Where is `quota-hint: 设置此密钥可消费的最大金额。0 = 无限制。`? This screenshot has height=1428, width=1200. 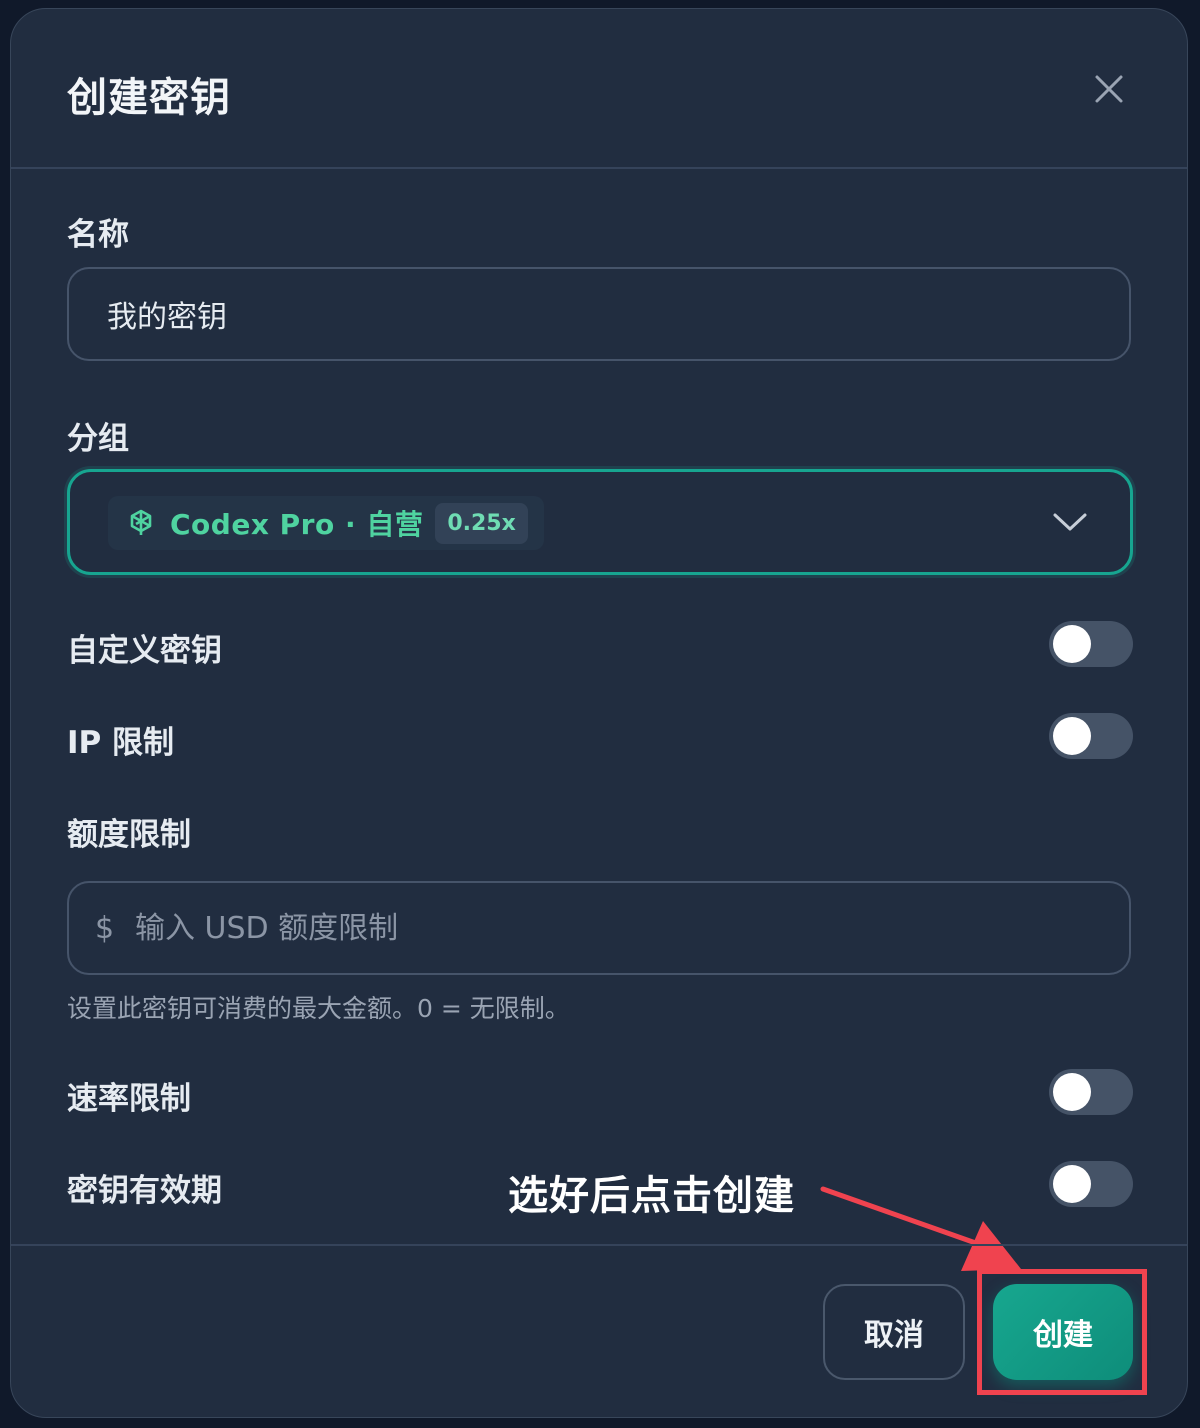
quota-hint: 设置此密钥可消费的最大金额。0 = 无限制。 is located at coordinates (318, 1008).